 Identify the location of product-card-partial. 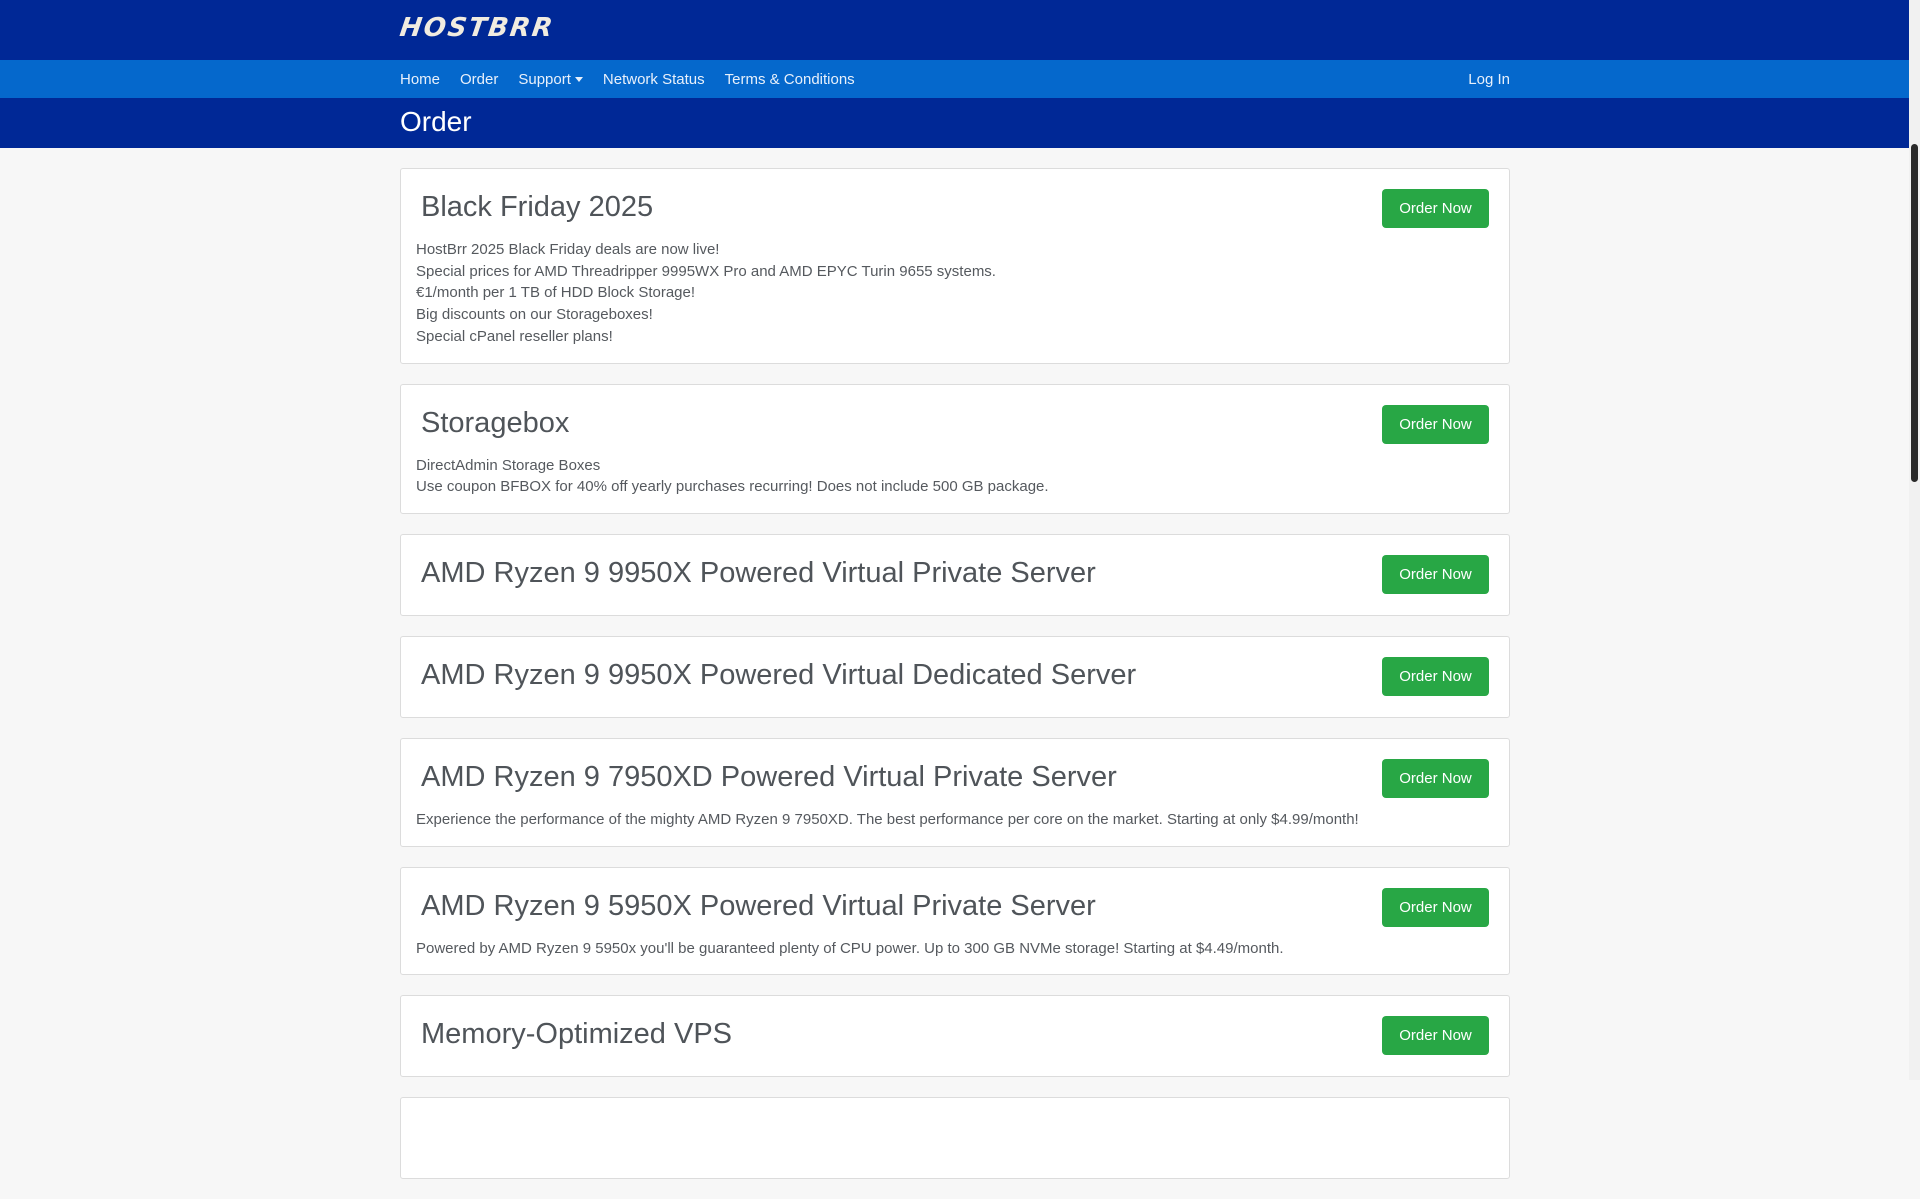
(955, 1138).